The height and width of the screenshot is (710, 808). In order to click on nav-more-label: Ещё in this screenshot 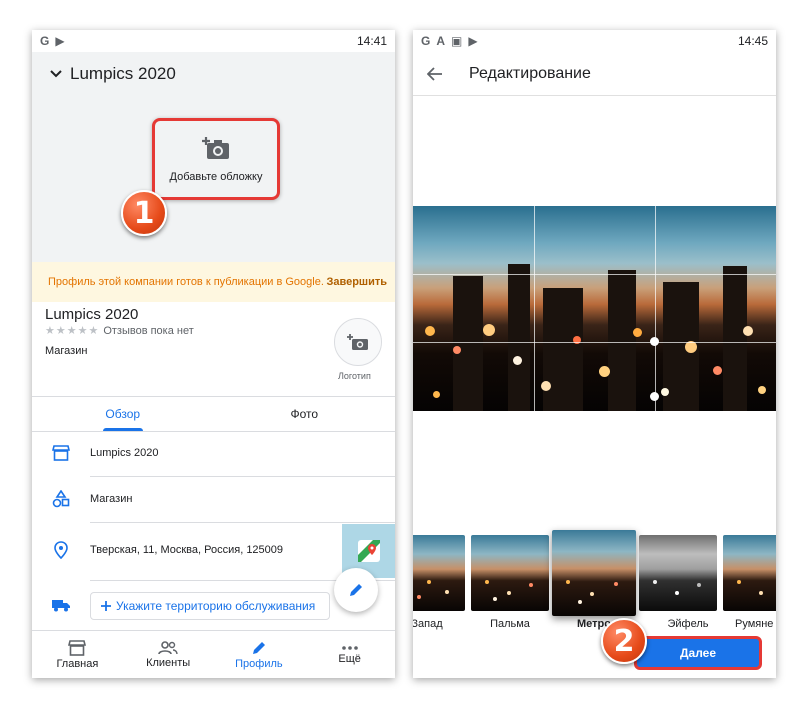, I will do `click(349, 658)`.